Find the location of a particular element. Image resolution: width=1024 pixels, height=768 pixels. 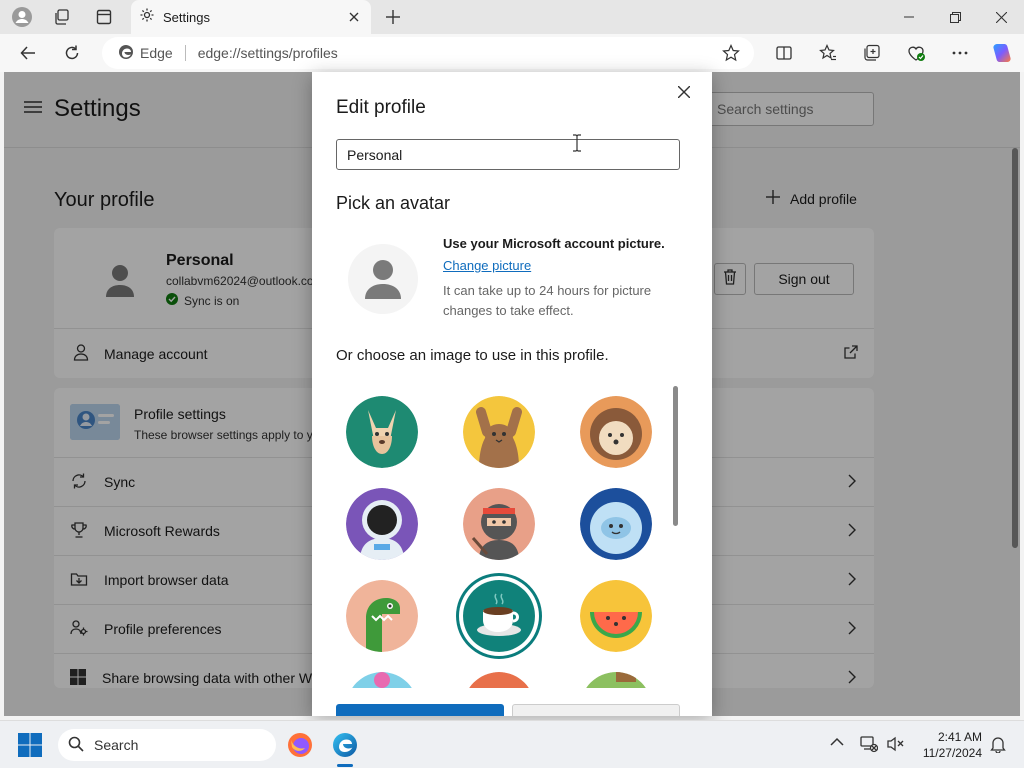

notification-bell-icon is located at coordinates (998, 746).